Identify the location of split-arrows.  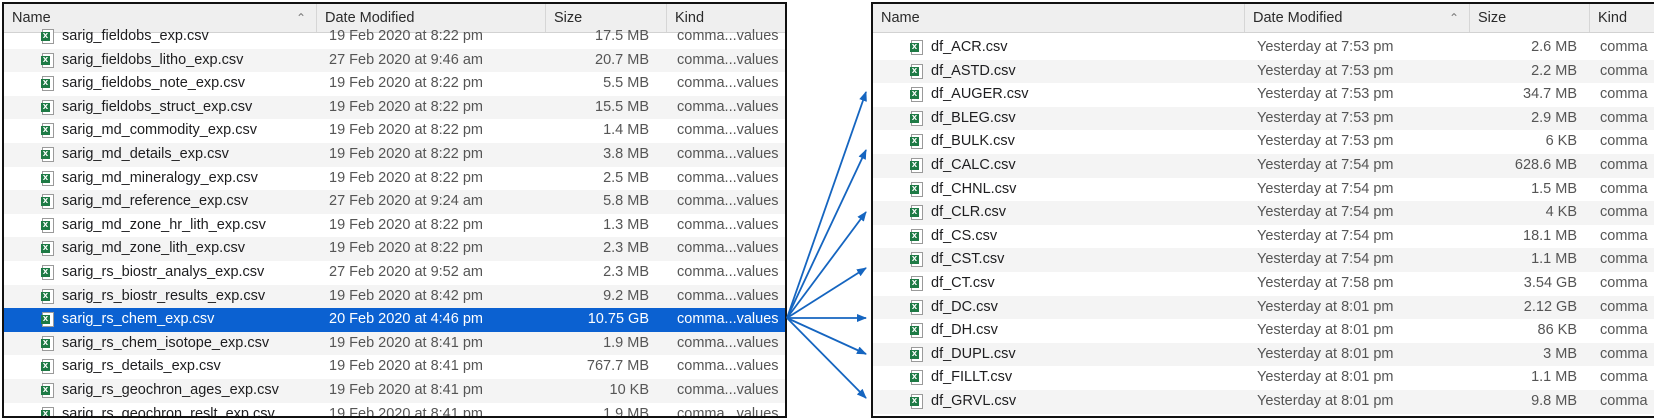
(826, 245).